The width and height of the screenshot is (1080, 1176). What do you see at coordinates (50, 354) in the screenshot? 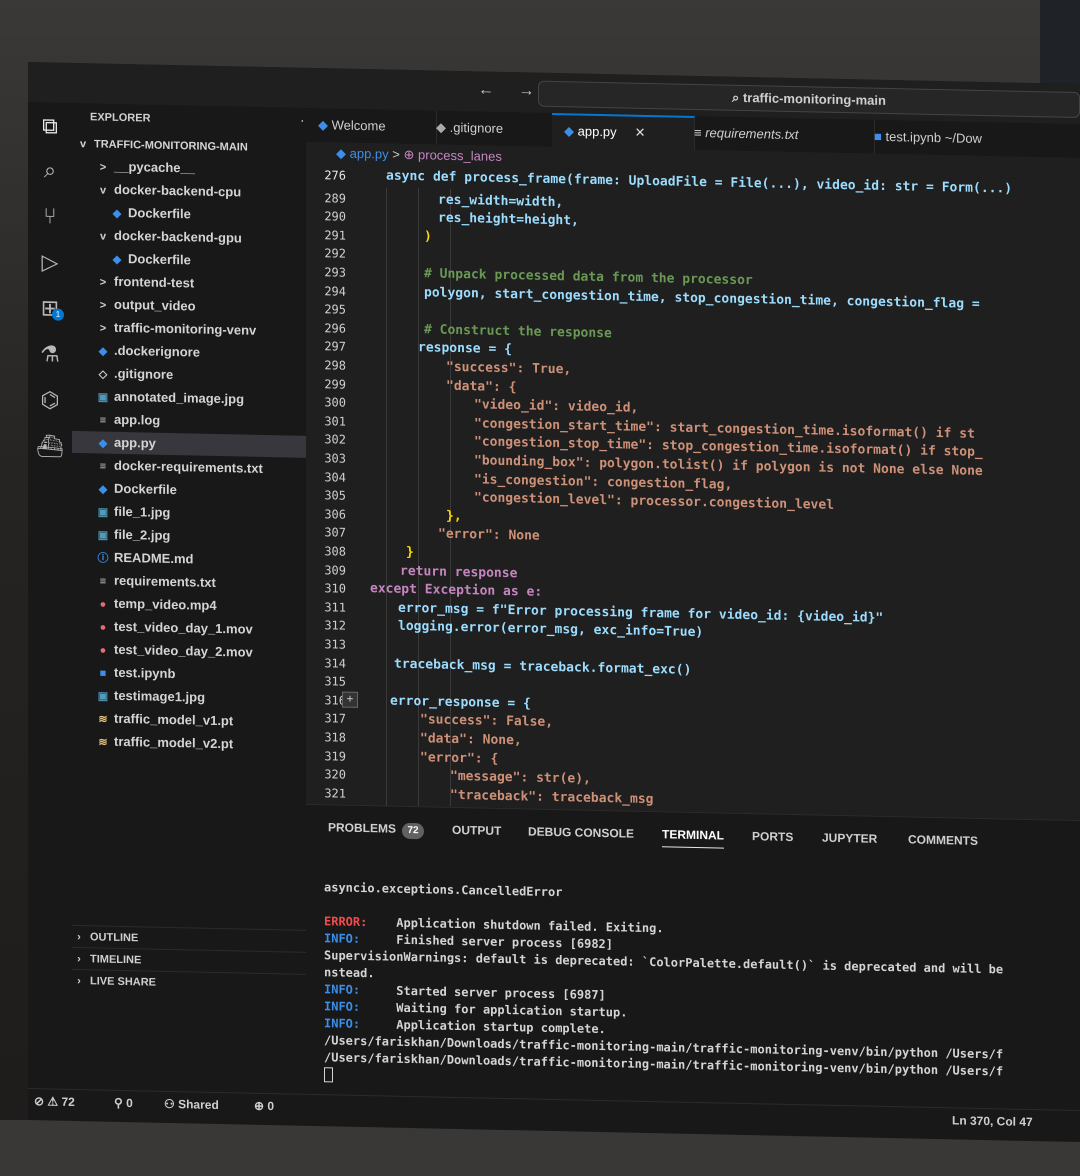
I see `testing-icon: ⚗` at bounding box center [50, 354].